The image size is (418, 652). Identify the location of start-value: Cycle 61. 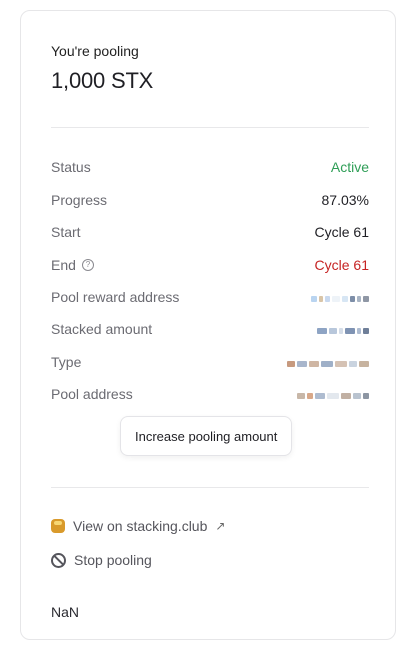
(341, 232).